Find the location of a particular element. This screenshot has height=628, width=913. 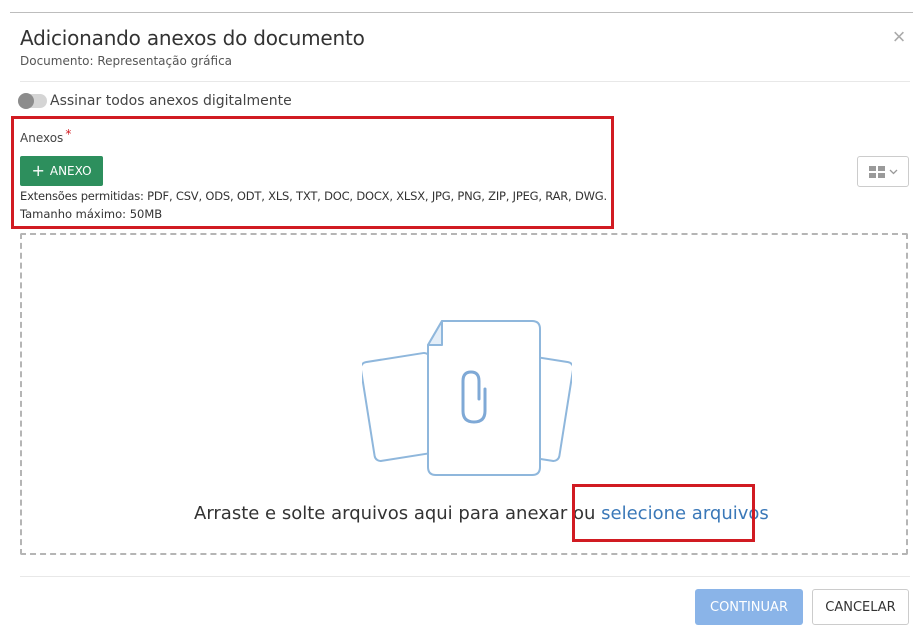

top-divider is located at coordinates (461, 12).